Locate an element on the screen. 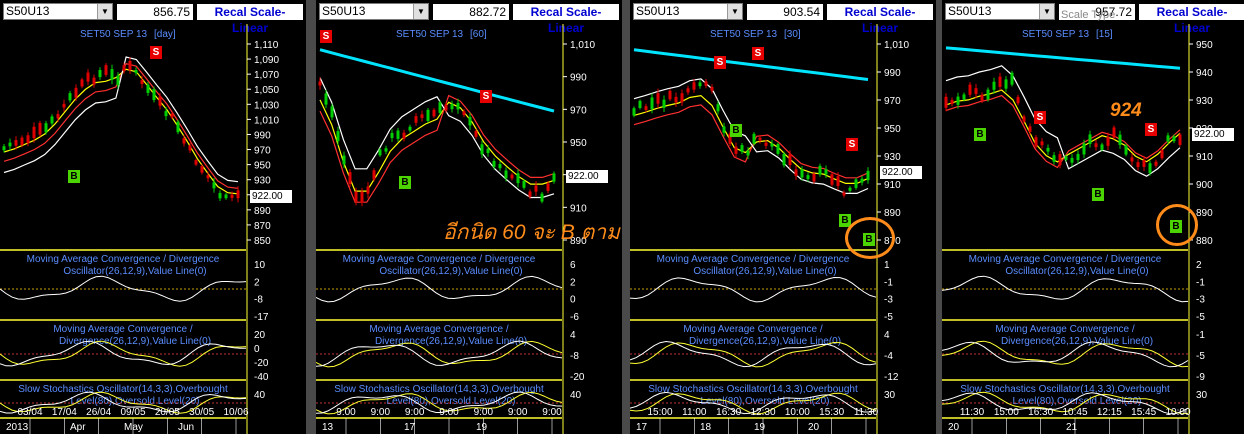  time-axis-label: 30/05 is located at coordinates (201, 412).